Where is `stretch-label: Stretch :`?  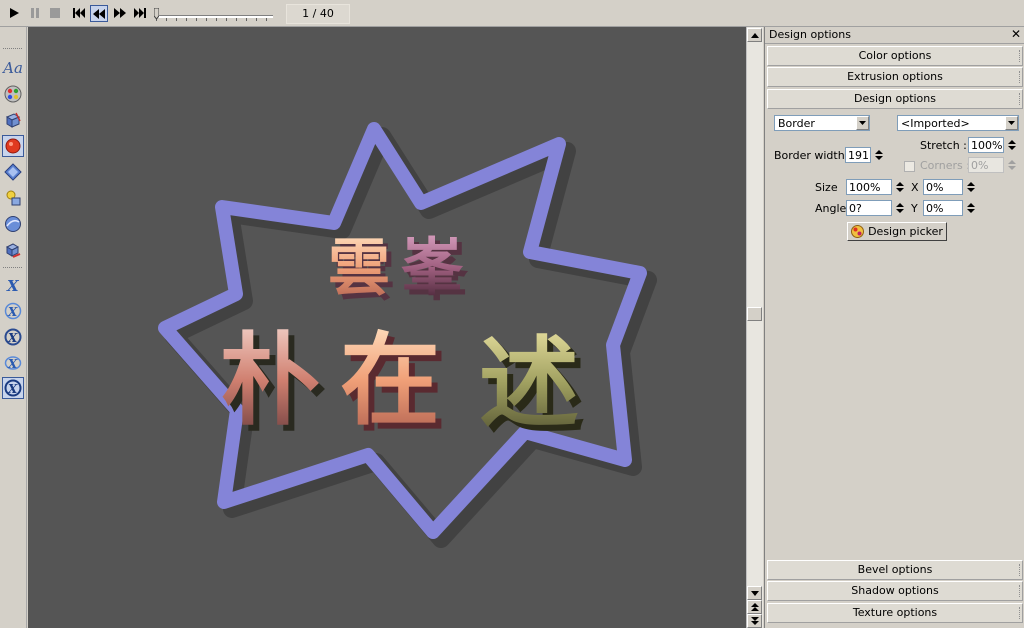
stretch-label: Stretch : is located at coordinates (943, 145).